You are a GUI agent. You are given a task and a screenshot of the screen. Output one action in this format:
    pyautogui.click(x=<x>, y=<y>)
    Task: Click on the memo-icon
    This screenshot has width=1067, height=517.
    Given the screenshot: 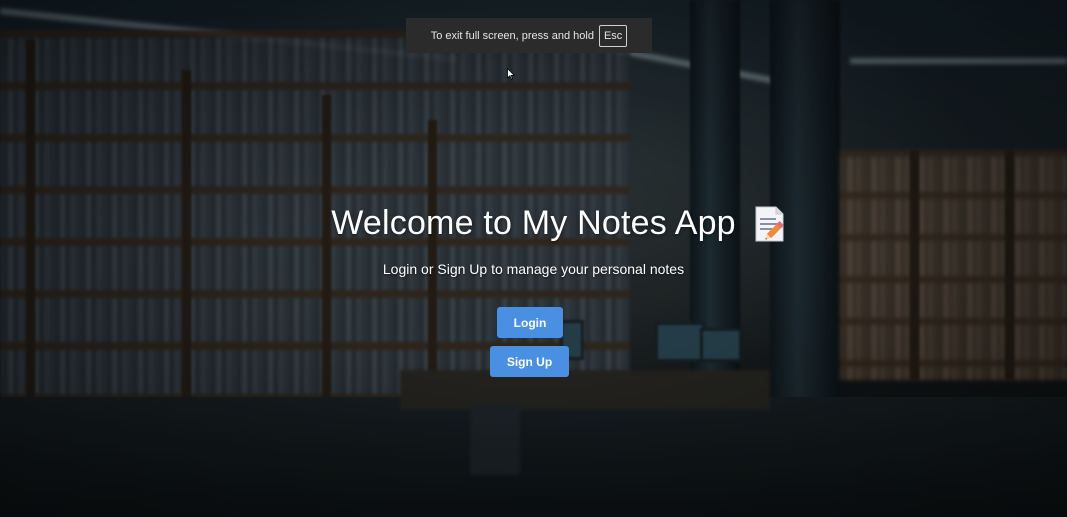 What is the action you would take?
    pyautogui.click(x=769, y=223)
    